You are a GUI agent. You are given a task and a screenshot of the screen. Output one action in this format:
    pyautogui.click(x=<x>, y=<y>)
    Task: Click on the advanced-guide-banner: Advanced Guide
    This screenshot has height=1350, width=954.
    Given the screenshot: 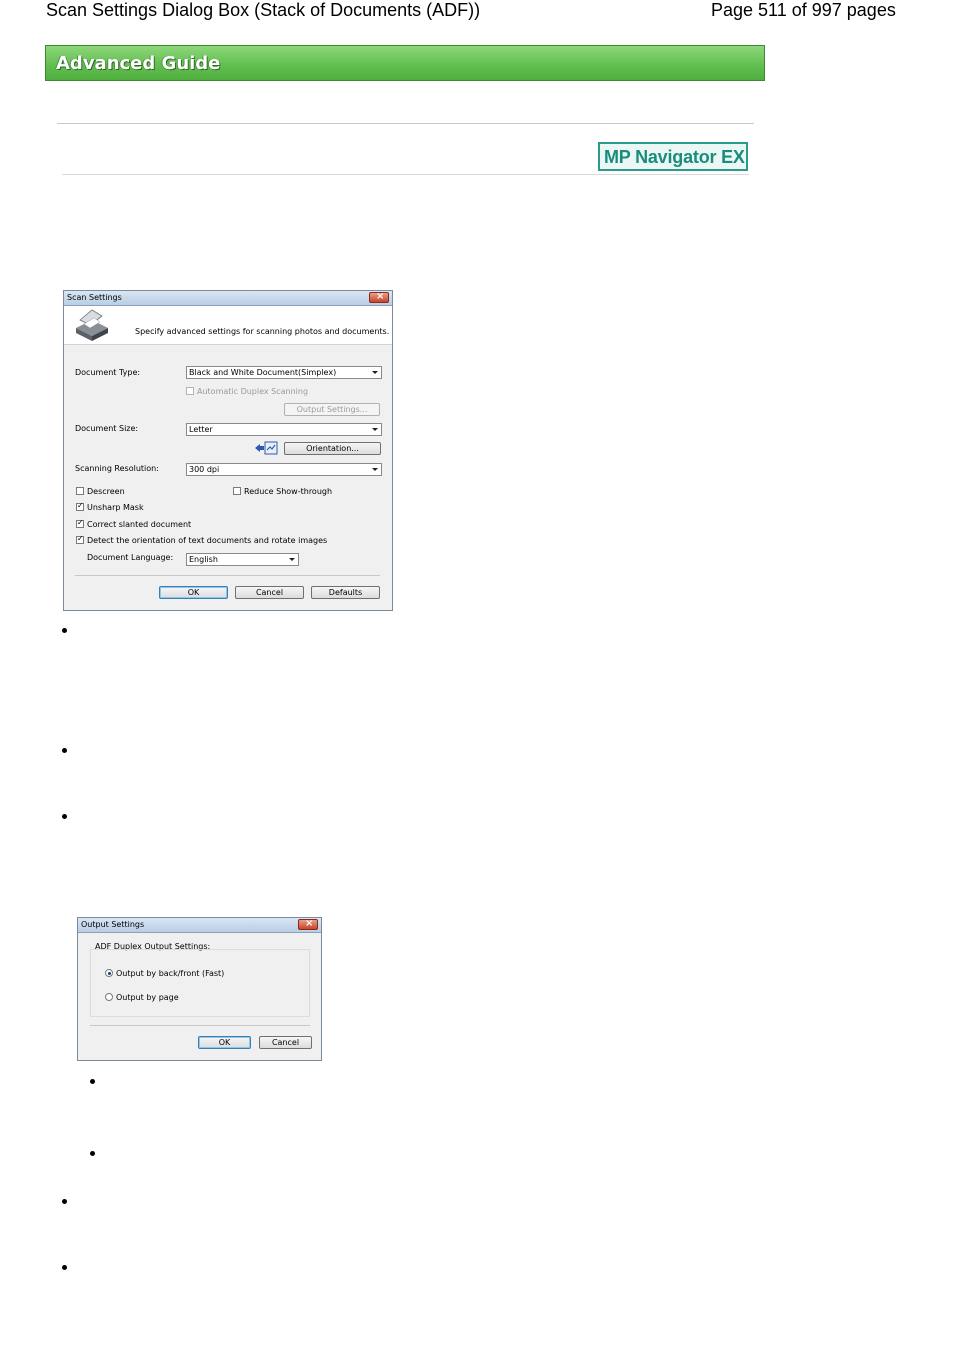 What is the action you would take?
    pyautogui.click(x=405, y=63)
    